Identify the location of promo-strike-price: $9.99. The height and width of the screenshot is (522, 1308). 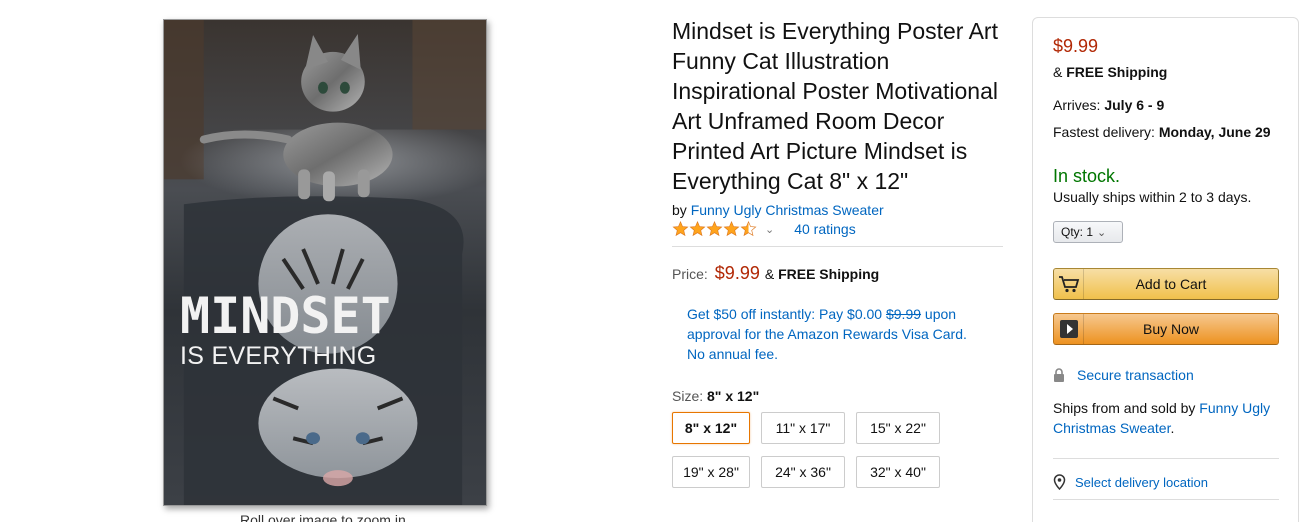
(903, 314).